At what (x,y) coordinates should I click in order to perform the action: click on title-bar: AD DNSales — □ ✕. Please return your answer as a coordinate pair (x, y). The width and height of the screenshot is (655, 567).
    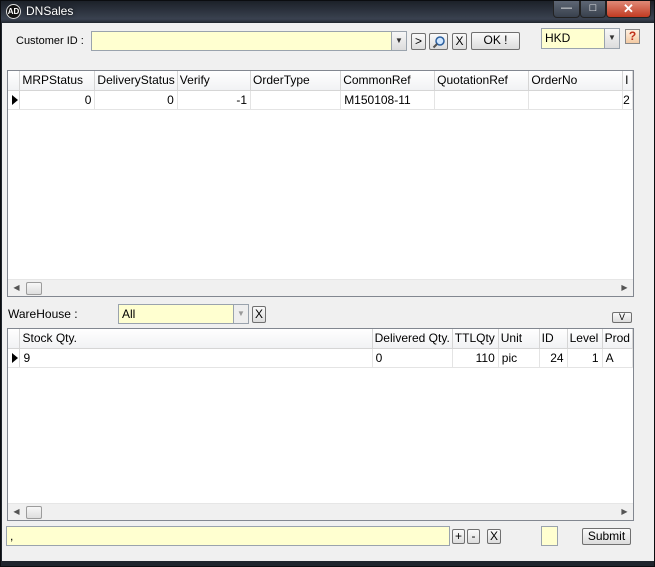
    Looking at the image, I should click on (328, 12).